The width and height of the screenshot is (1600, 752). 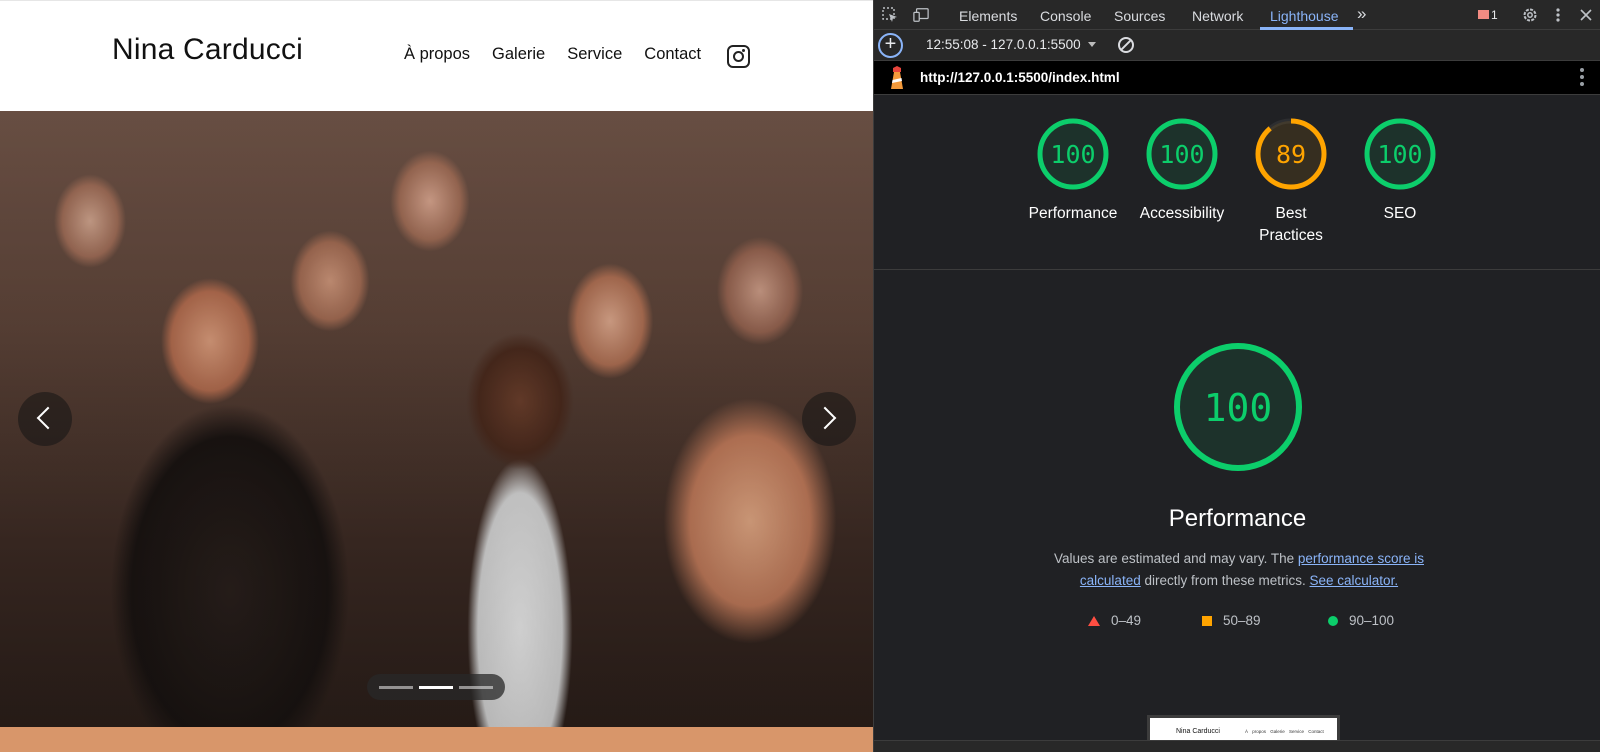 I want to click on gauge-seo: 100 SEO, so click(x=1400, y=171).